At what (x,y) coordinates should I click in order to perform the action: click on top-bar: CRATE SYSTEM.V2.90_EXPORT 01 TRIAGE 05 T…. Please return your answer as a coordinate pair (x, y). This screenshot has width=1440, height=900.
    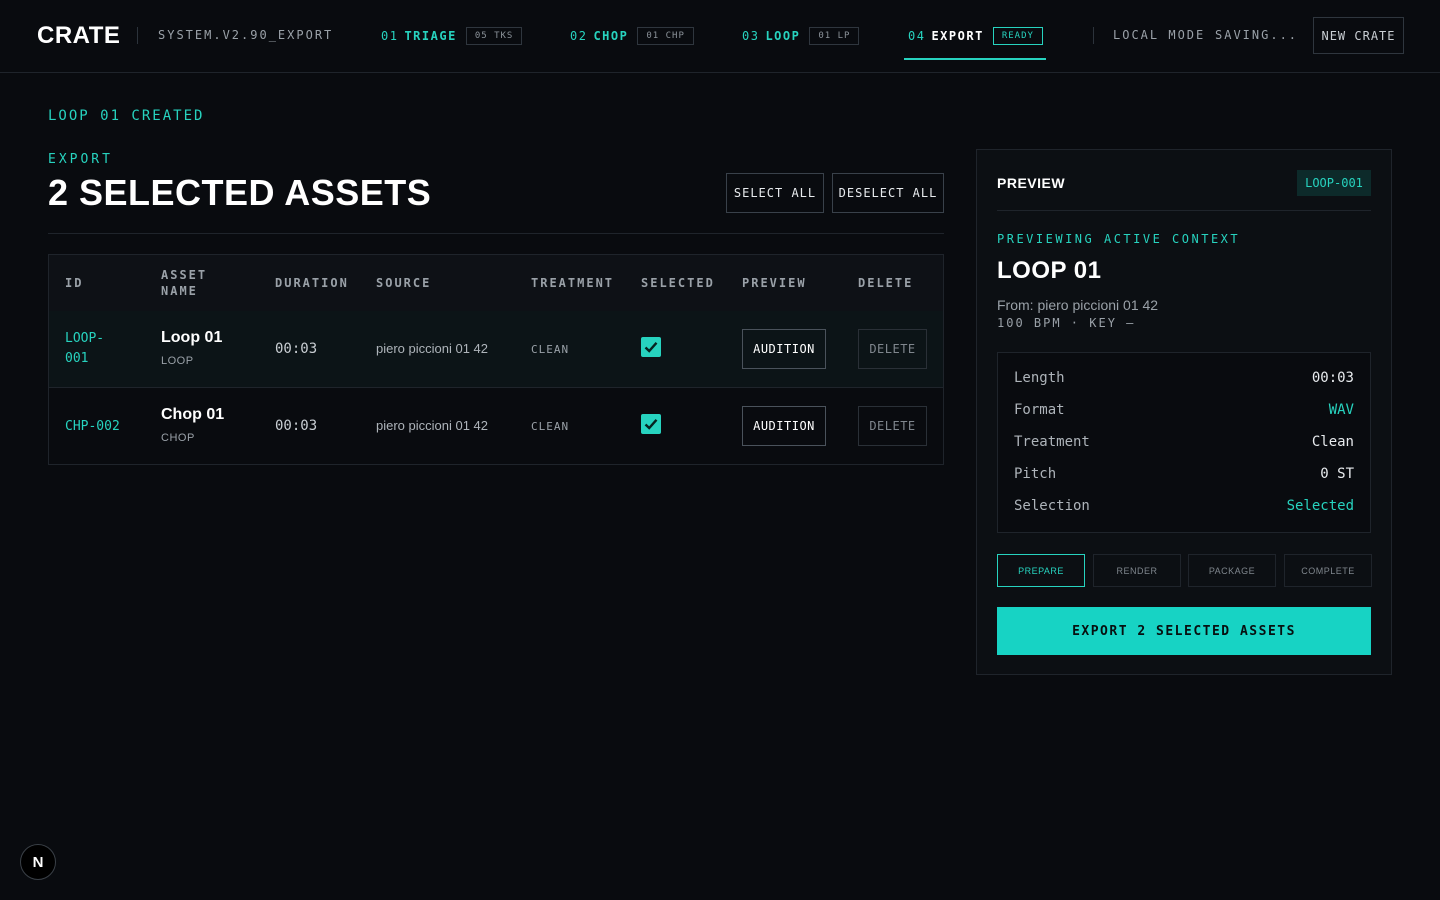
    Looking at the image, I should click on (720, 36).